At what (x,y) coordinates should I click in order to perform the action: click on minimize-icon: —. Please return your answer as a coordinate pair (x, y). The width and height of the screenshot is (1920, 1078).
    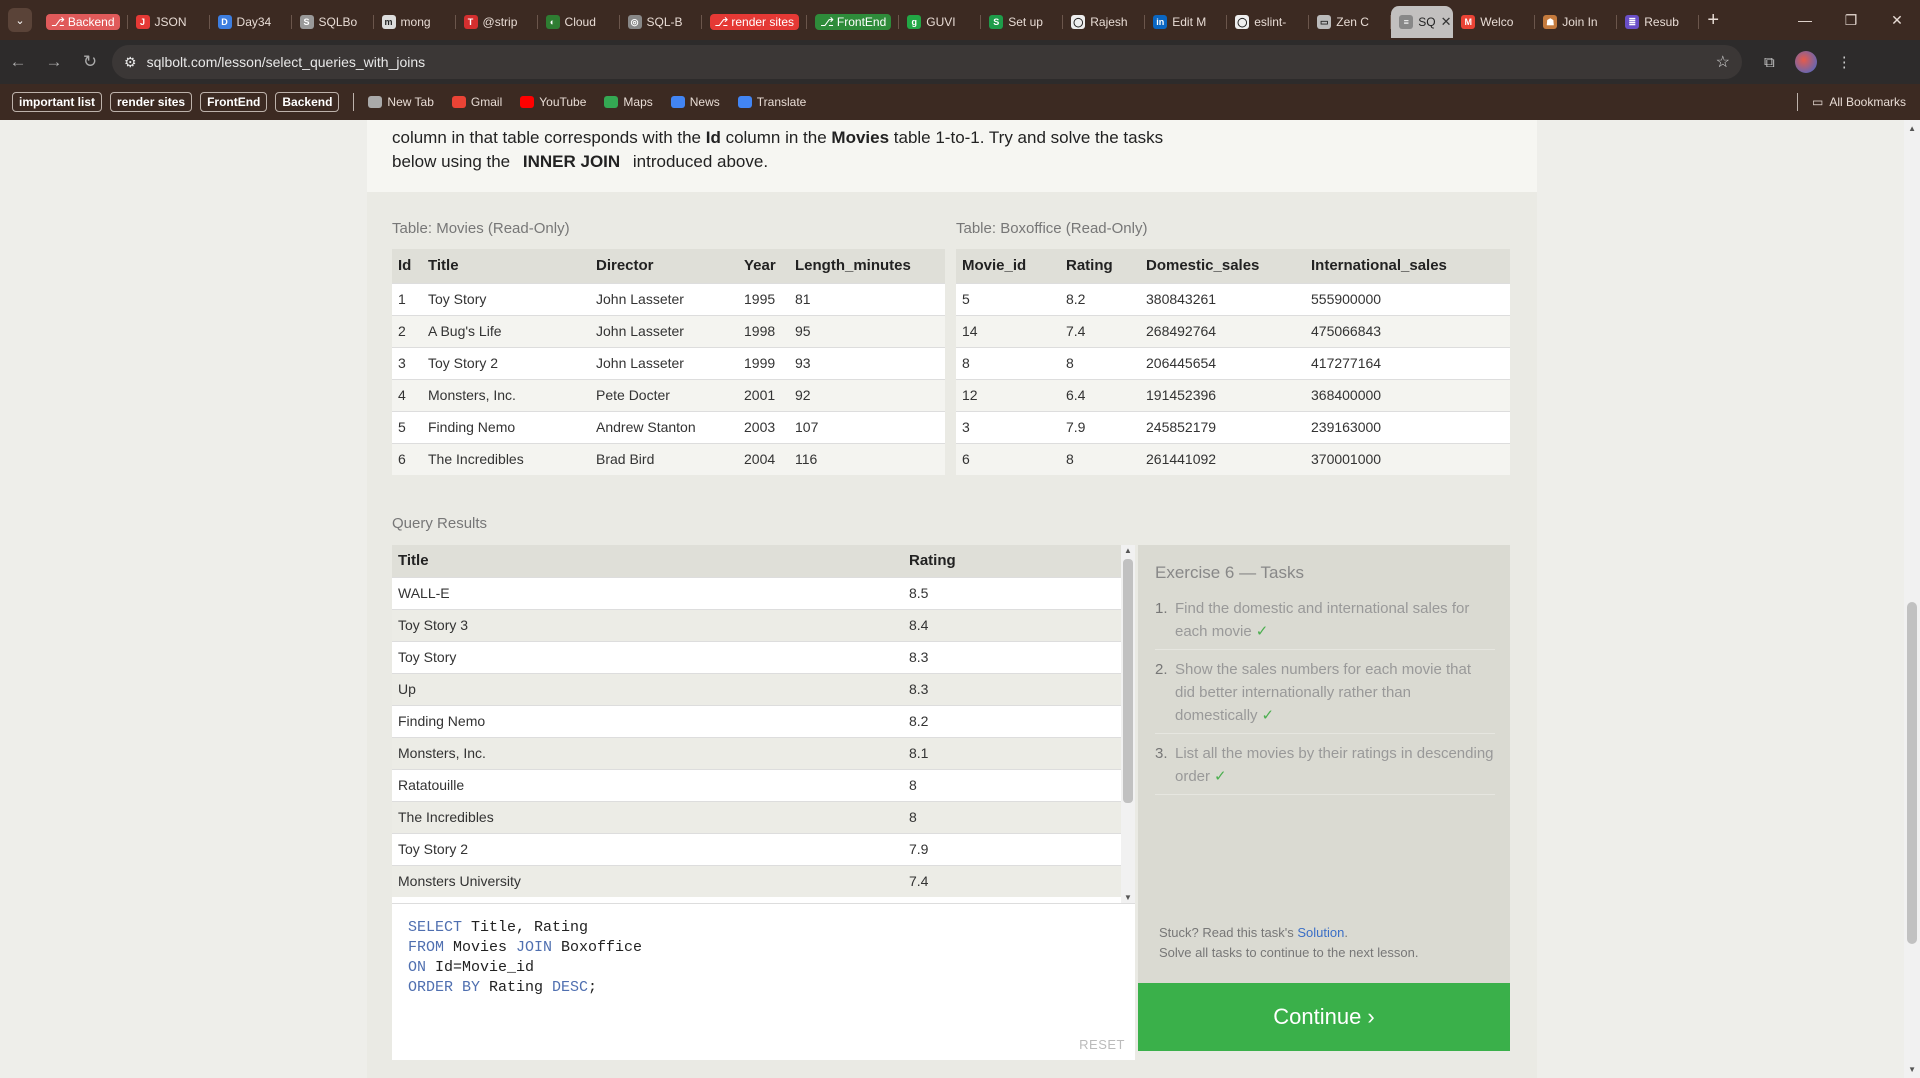
    Looking at the image, I should click on (1805, 20).